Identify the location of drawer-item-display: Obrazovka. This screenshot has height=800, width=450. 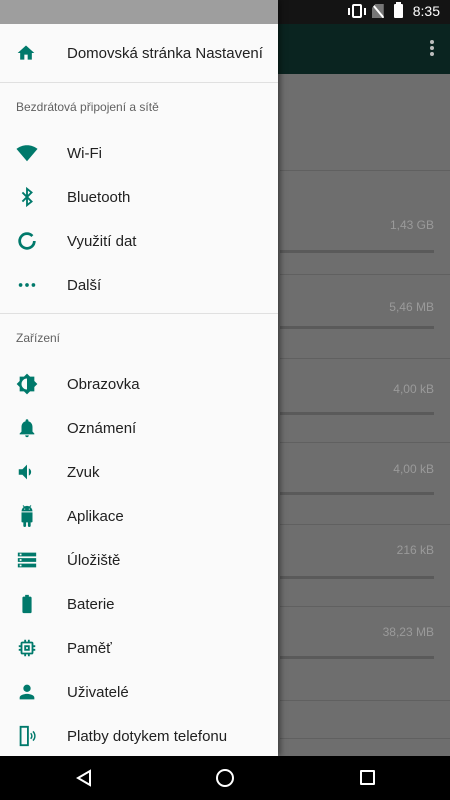
(139, 384).